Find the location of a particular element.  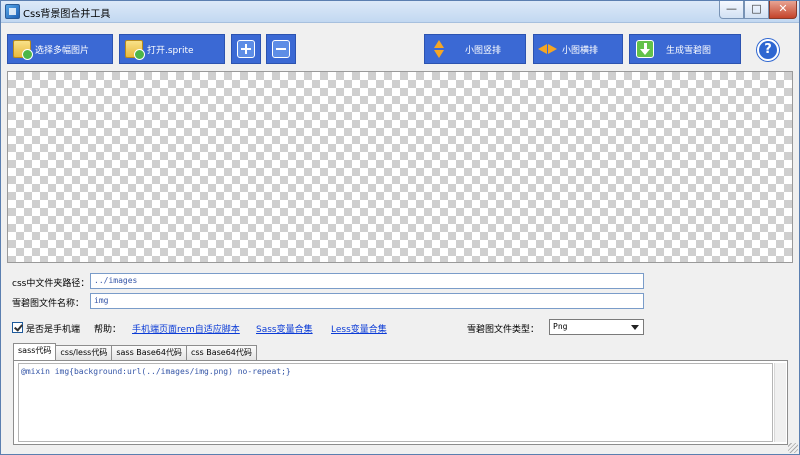

resize-grip is located at coordinates (793, 448).